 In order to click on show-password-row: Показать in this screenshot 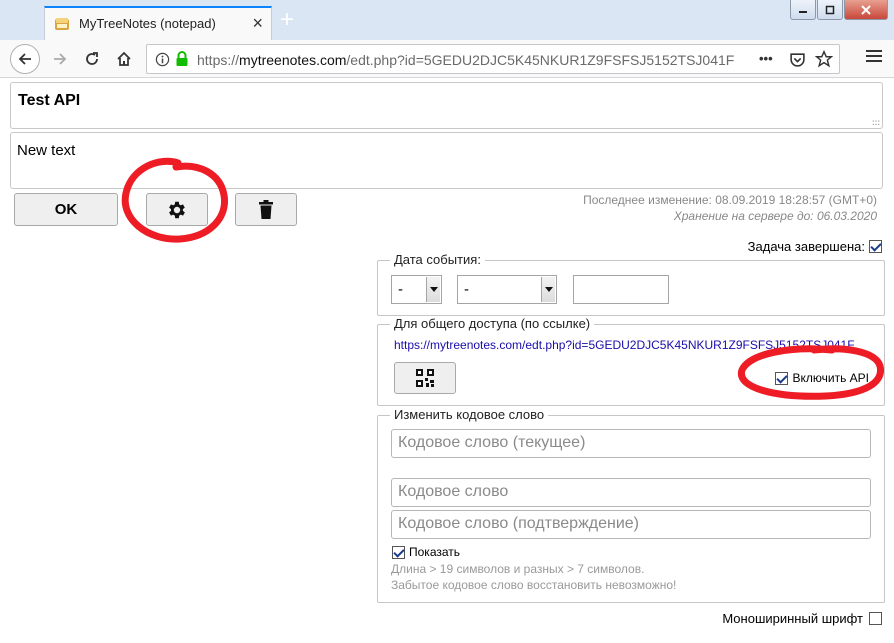, I will do `click(426, 552)`.